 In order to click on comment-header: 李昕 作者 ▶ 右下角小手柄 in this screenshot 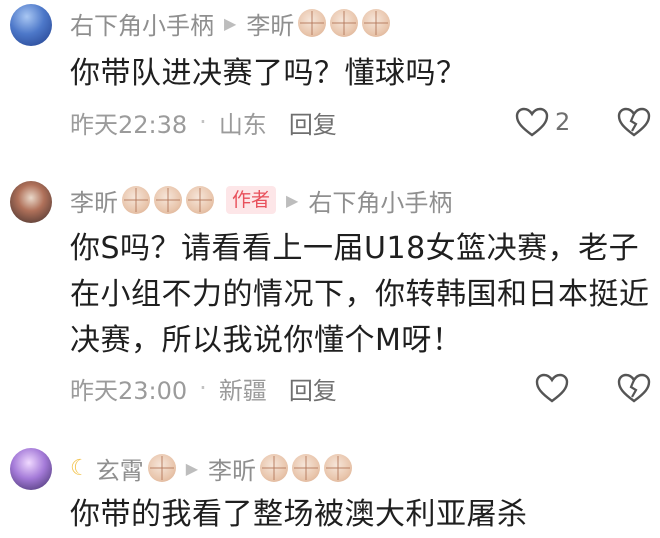, I will do `click(261, 200)`.